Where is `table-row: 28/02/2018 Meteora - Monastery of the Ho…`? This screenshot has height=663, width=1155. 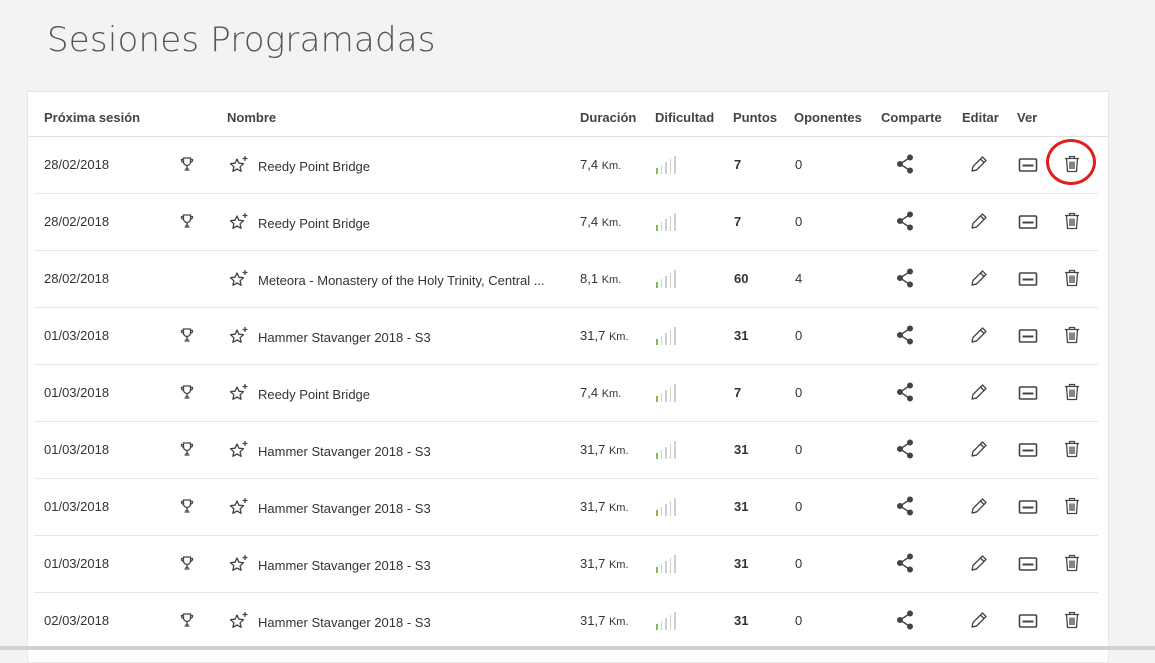 table-row: 28/02/2018 Meteora - Monastery of the Ho… is located at coordinates (566, 279).